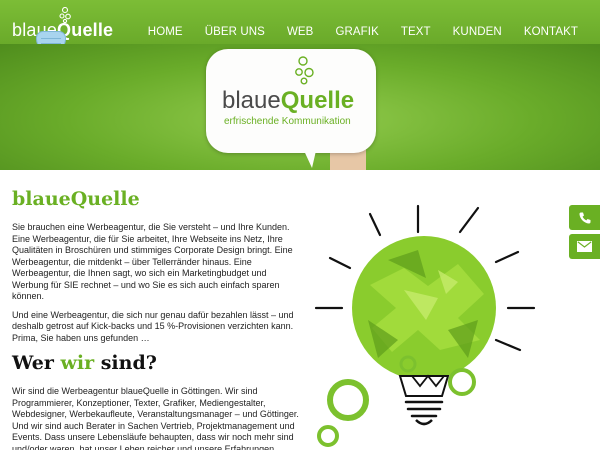 The width and height of the screenshot is (600, 450). I want to click on section-heading: Wer wir sind?, so click(157, 363).